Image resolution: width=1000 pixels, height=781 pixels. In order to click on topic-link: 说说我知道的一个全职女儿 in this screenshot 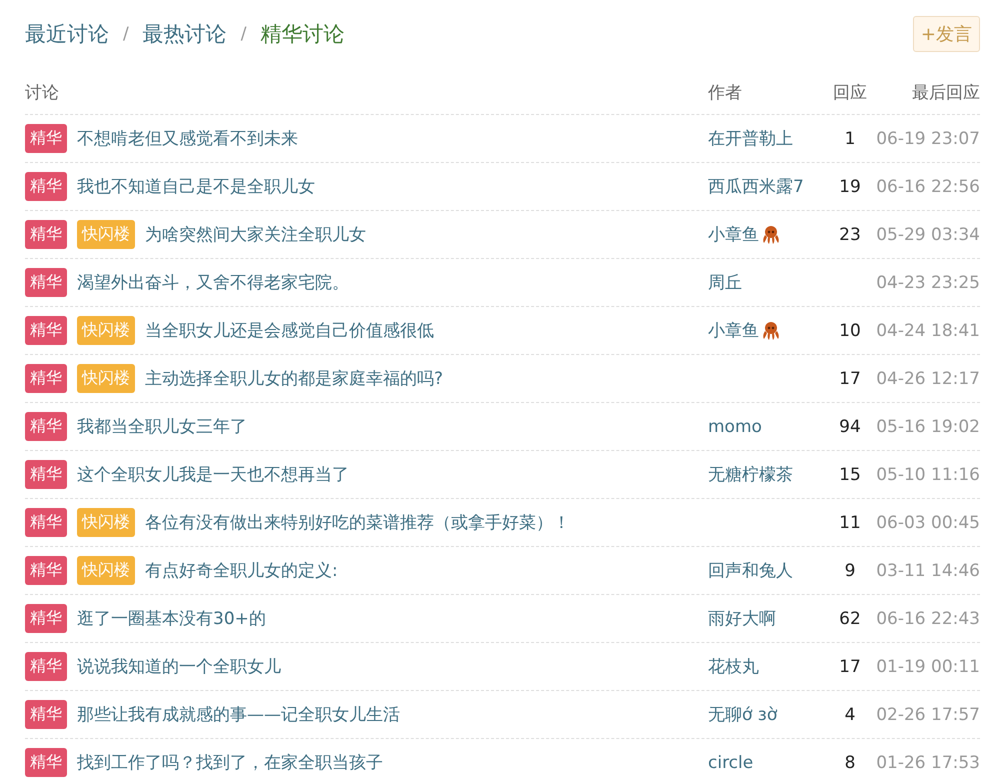, I will do `click(179, 666)`.